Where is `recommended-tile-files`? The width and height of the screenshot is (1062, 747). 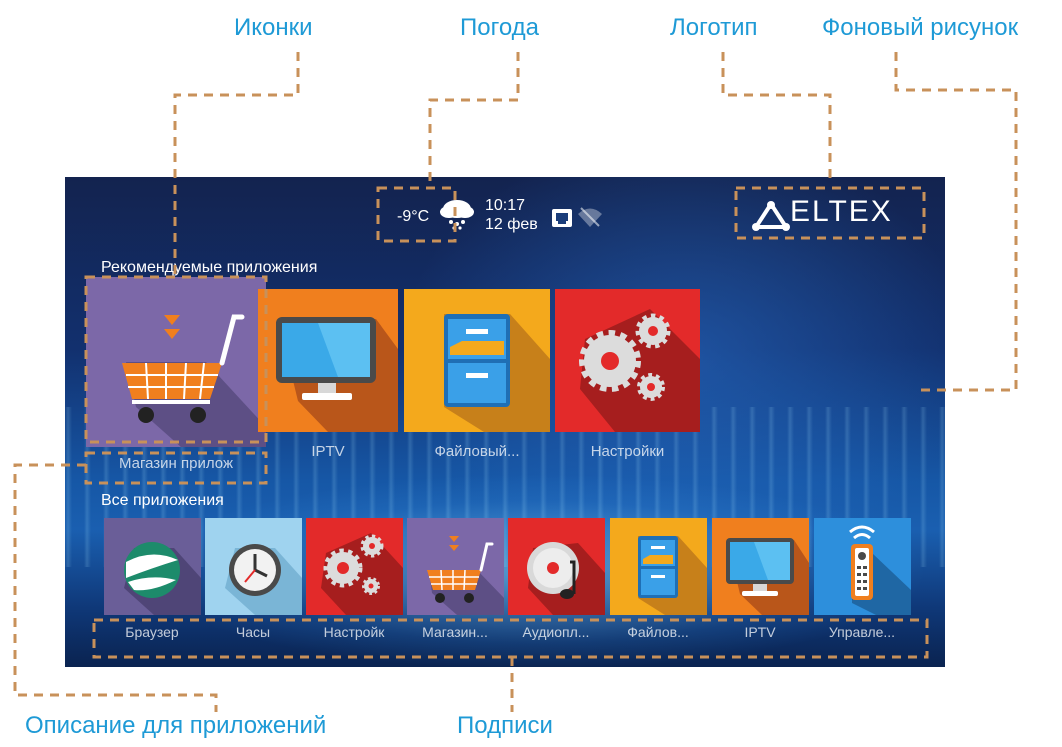
recommended-tile-files is located at coordinates (477, 360).